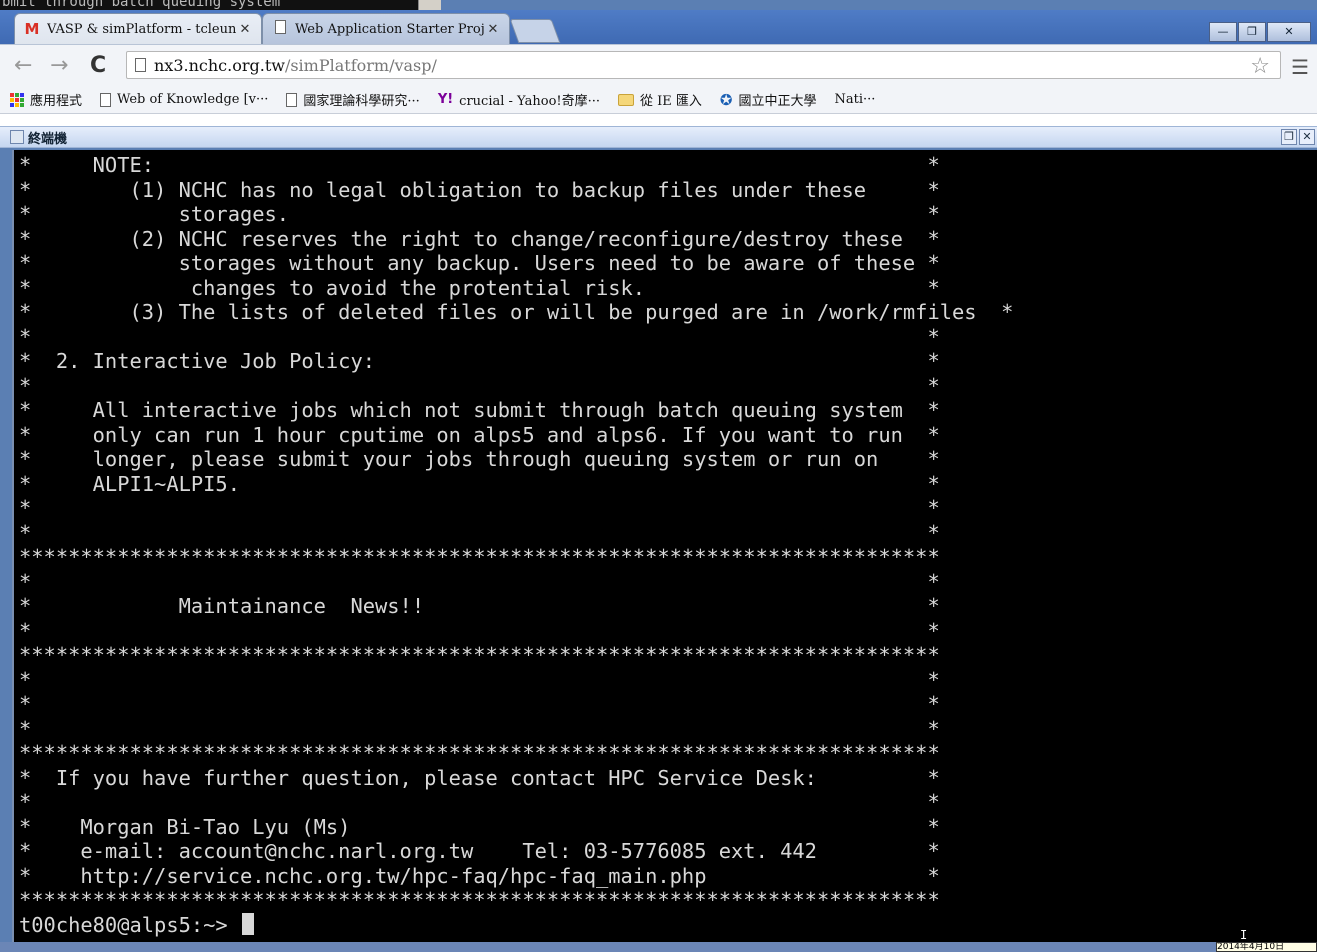 This screenshot has width=1317, height=952. I want to click on bookmark-nati: Nati···, so click(855, 99).